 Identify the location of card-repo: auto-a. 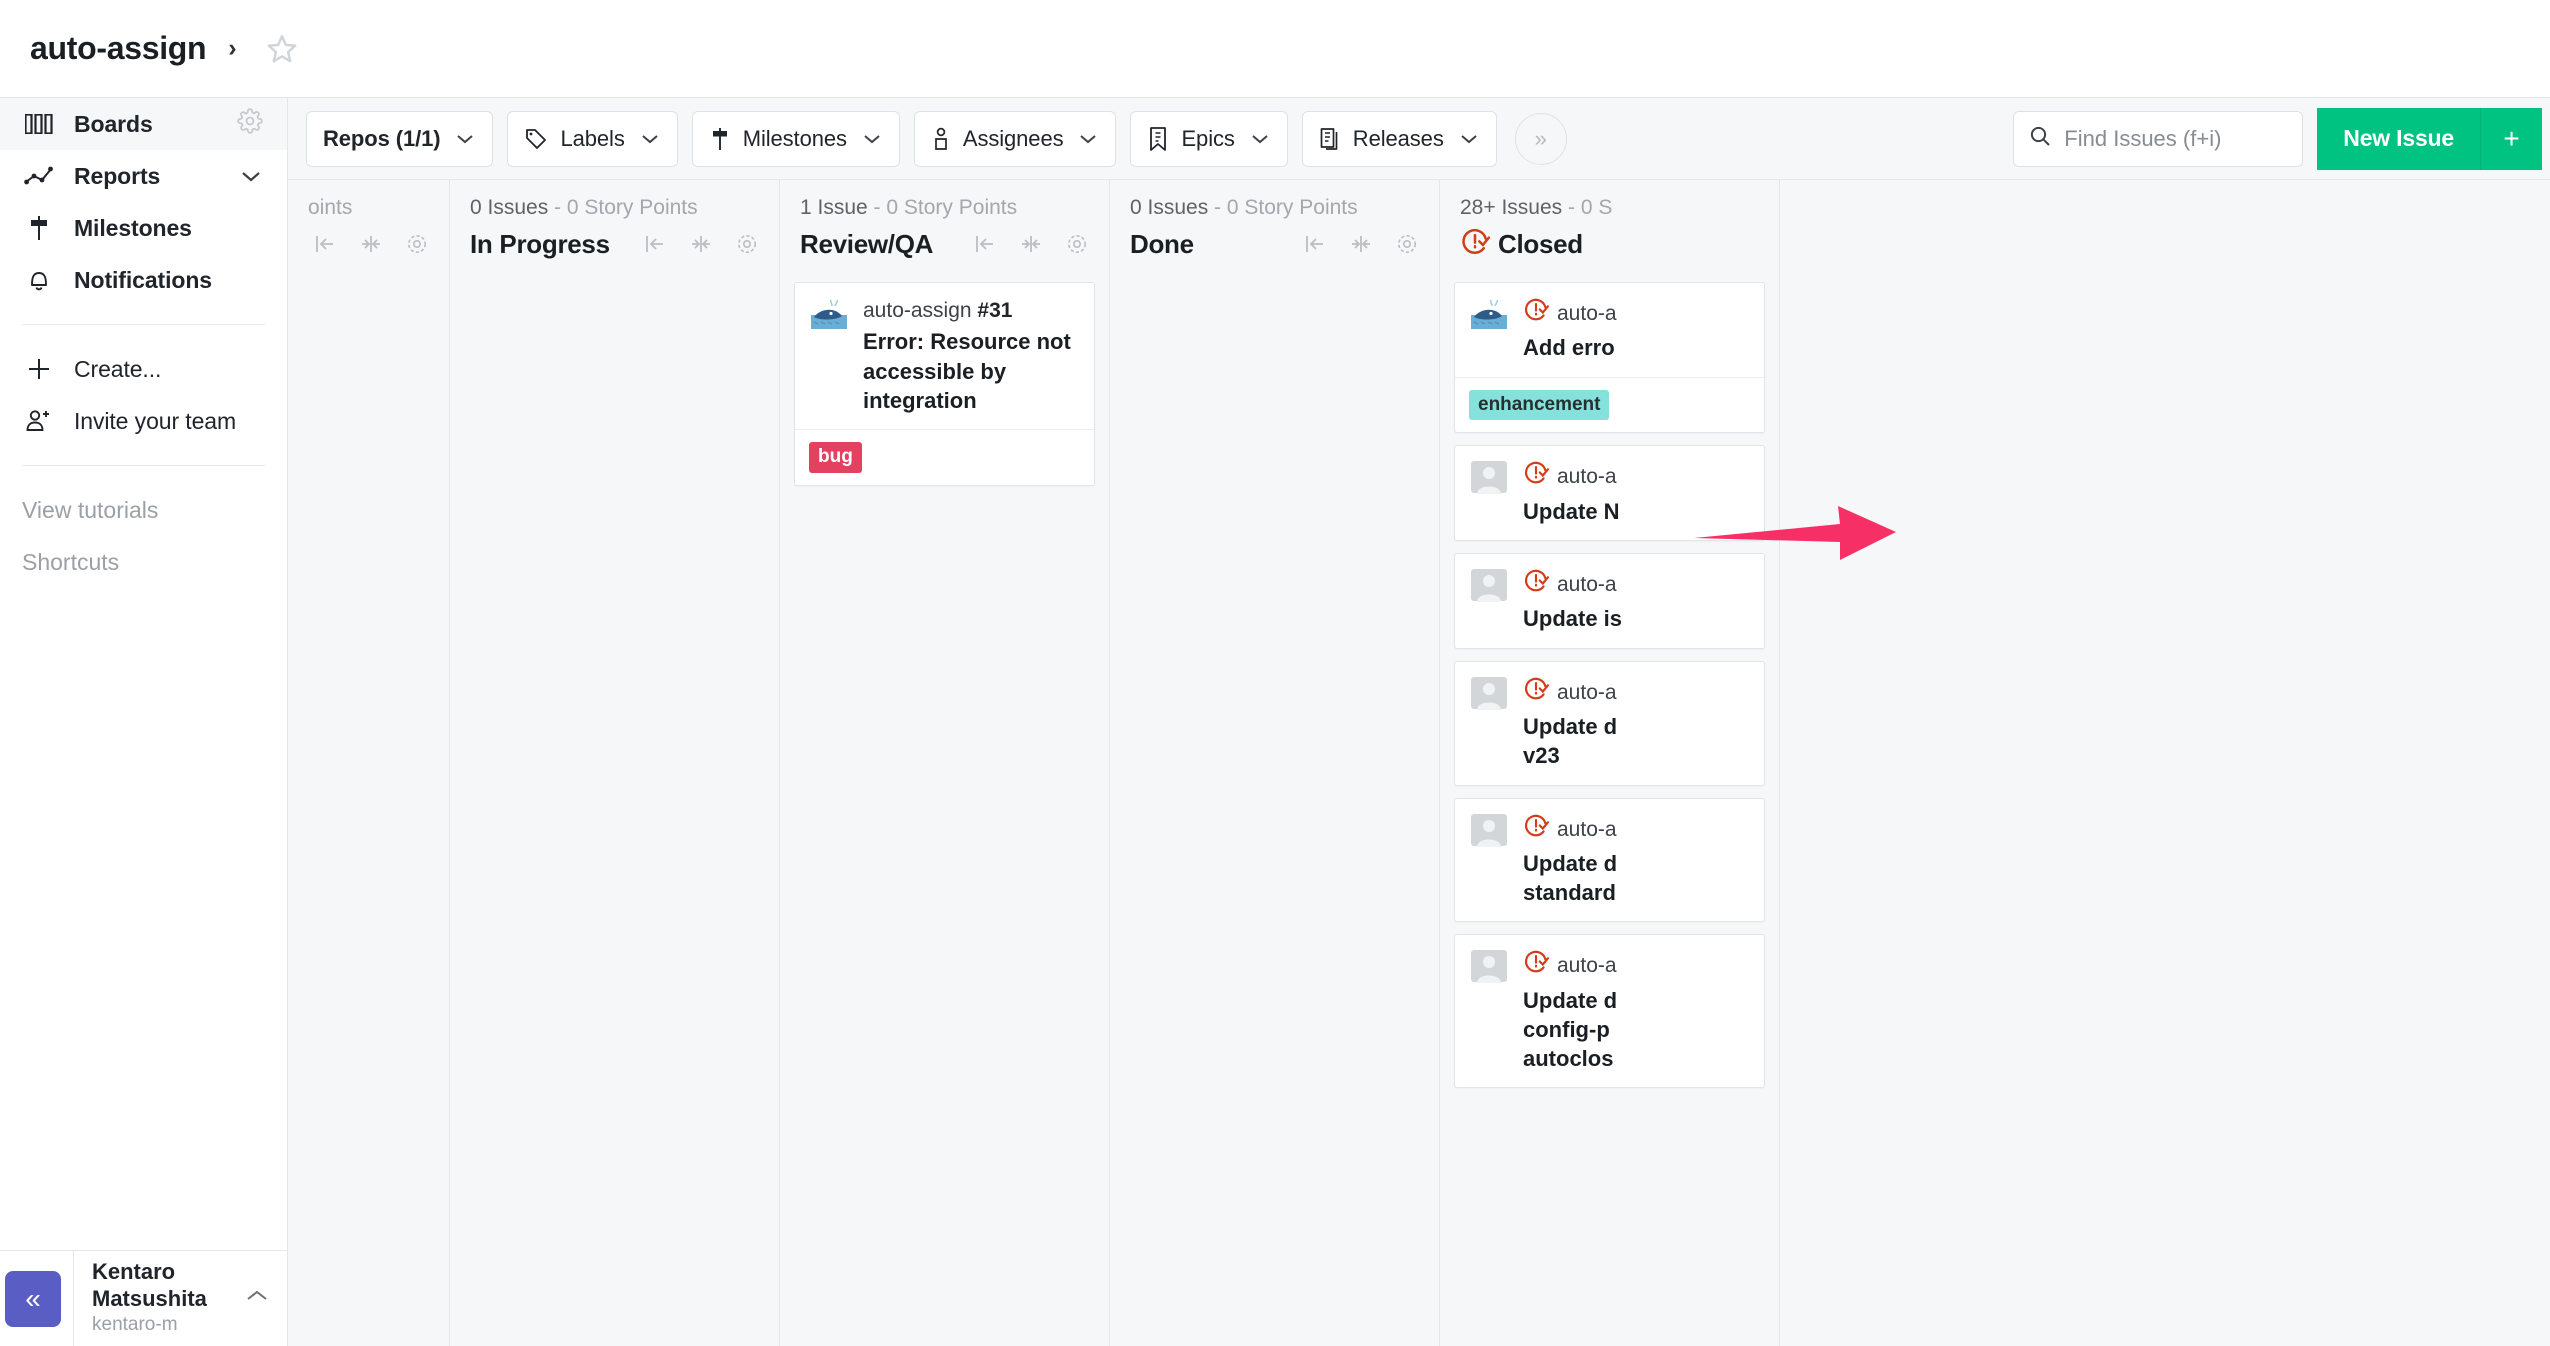
(1587, 313).